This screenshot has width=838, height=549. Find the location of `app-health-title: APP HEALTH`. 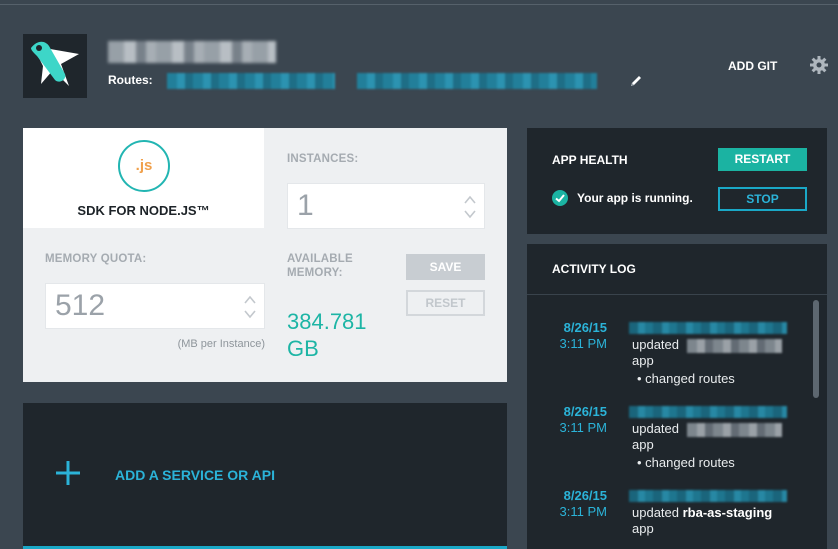

app-health-title: APP HEALTH is located at coordinates (590, 160).